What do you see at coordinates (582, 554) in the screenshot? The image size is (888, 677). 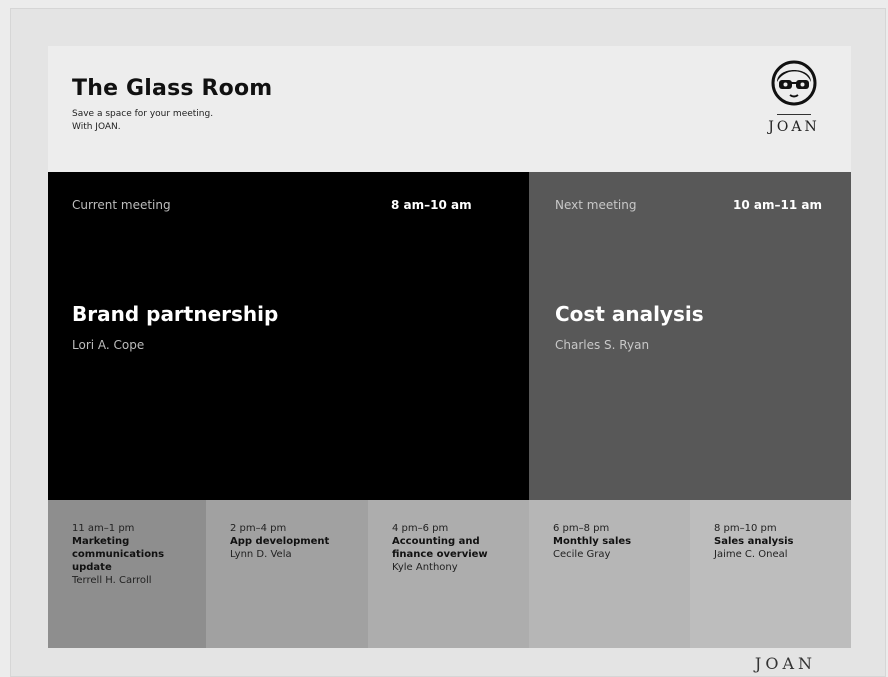 I see `slot-organizer: Cecile Gray` at bounding box center [582, 554].